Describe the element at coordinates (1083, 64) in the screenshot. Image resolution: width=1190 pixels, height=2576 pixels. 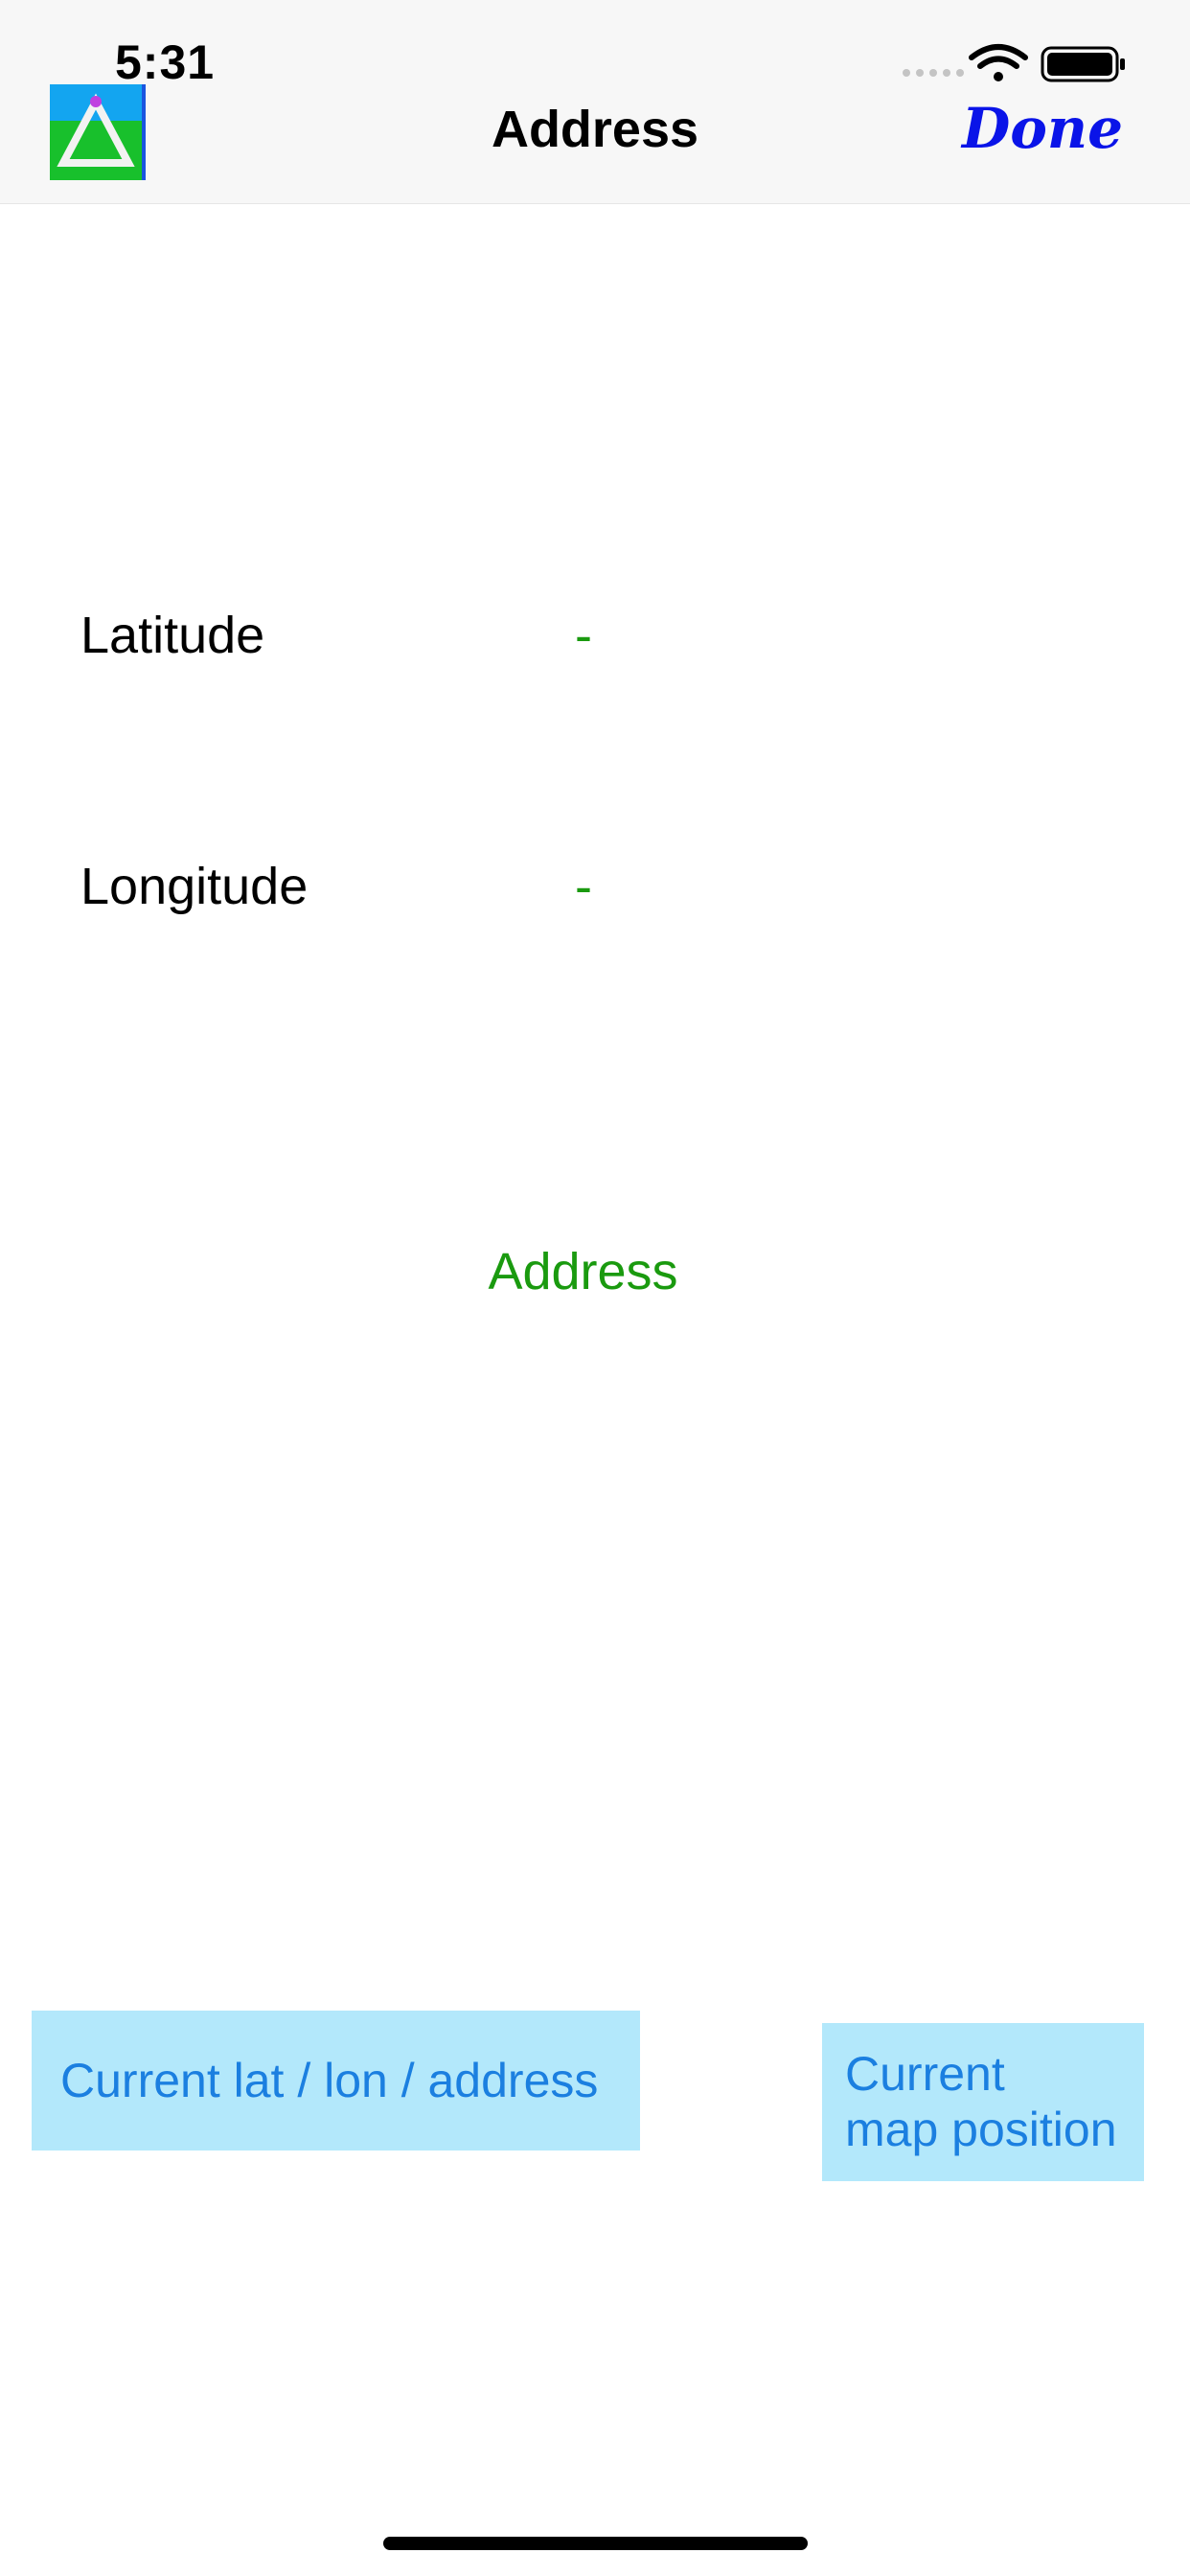
I see `battery-icon` at that location.